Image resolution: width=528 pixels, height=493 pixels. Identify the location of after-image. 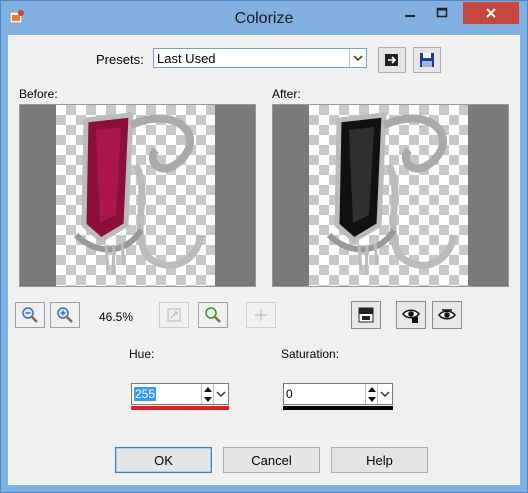
(392, 194).